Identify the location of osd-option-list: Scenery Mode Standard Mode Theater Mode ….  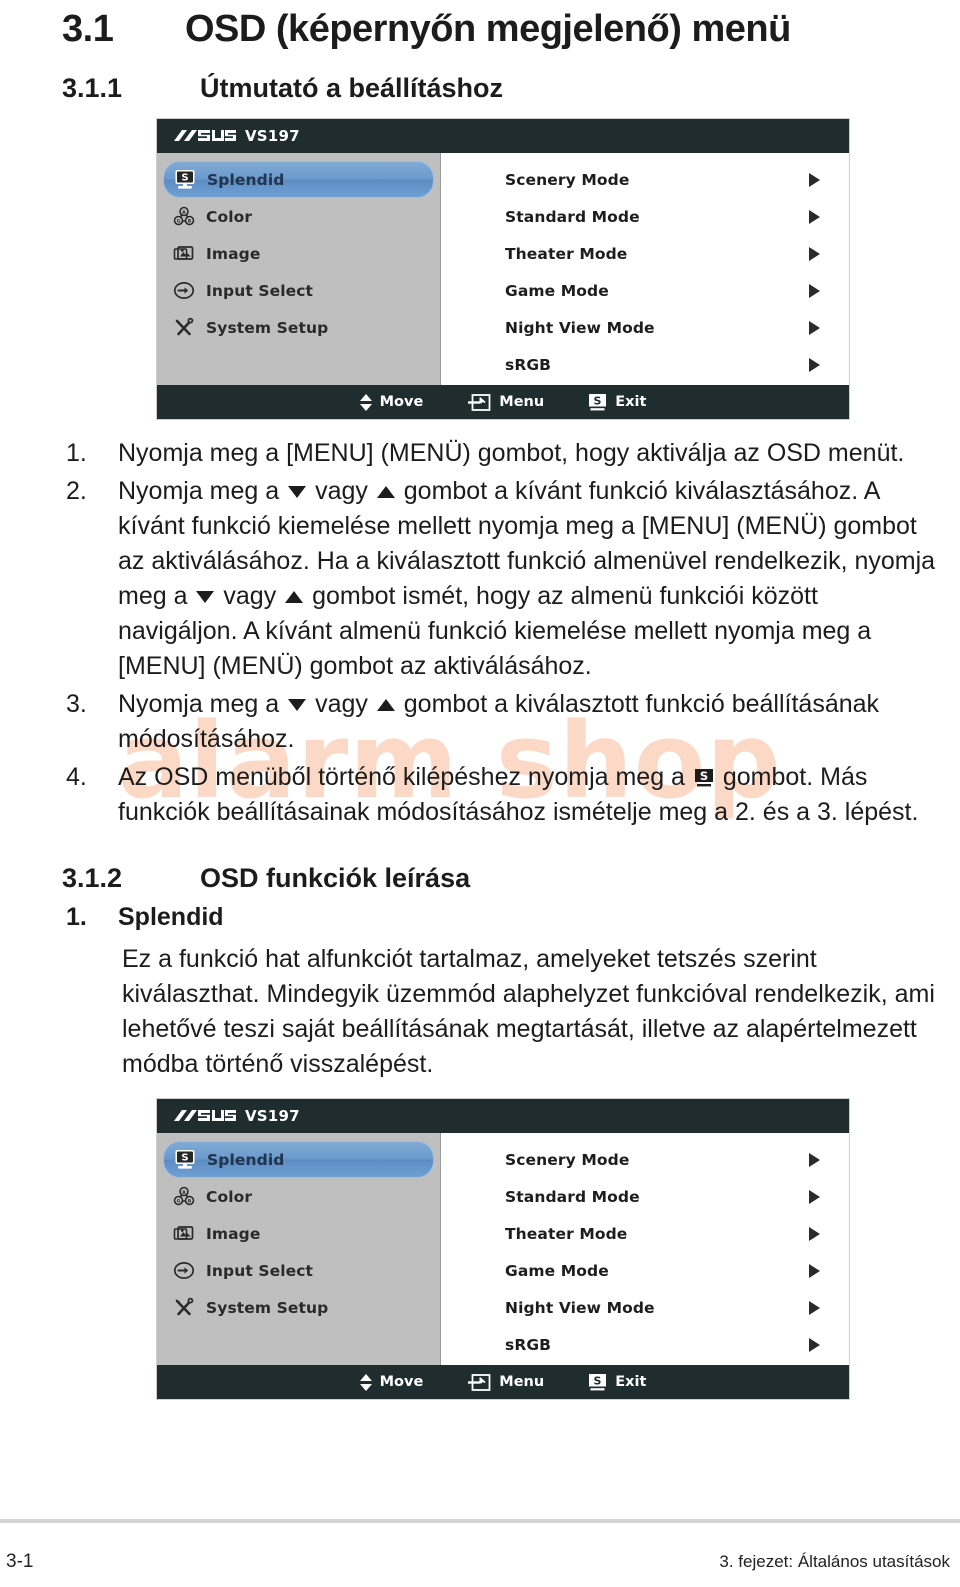
(645, 269).